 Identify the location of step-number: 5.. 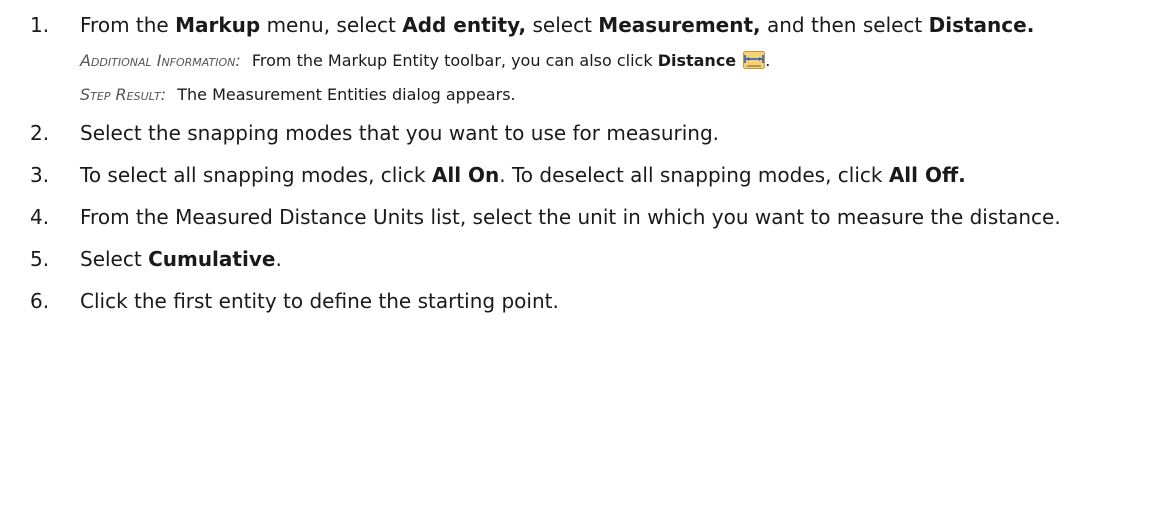
(40, 259).